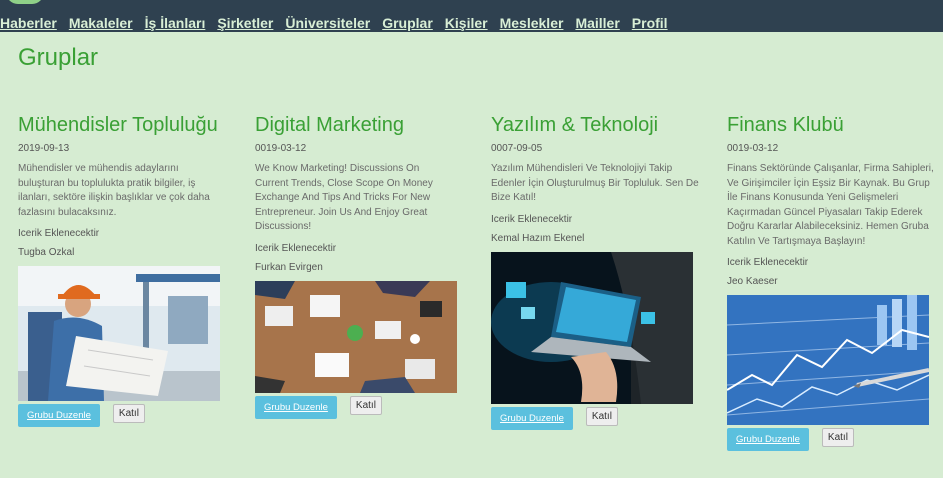 The width and height of the screenshot is (943, 478). Describe the element at coordinates (101, 23) in the screenshot. I see `nav-link-makaleler: Makaleler` at that location.